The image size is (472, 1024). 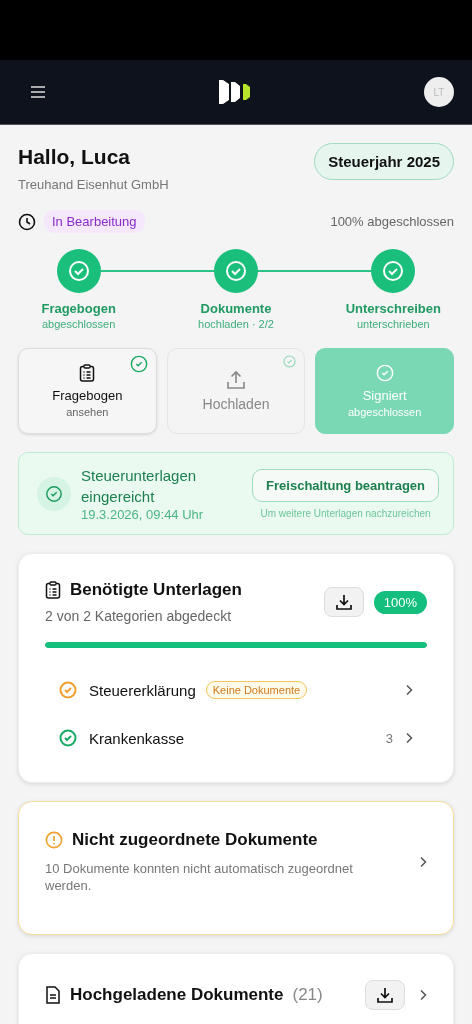 What do you see at coordinates (93, 184) in the screenshot?
I see `company-name: Treuhand Eisenhut GmbH` at bounding box center [93, 184].